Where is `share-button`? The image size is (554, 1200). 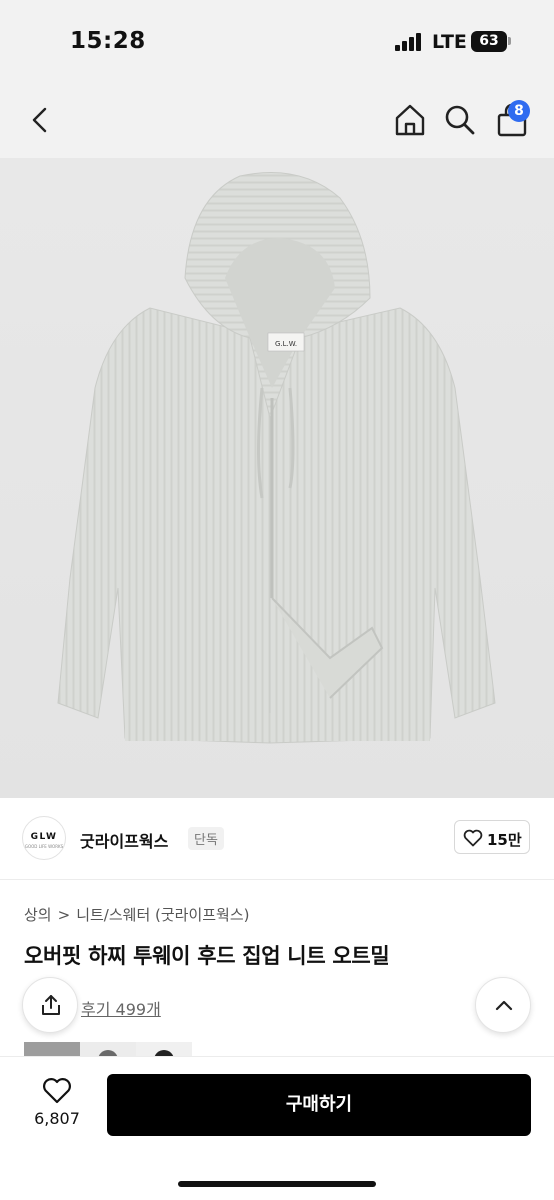
share-button is located at coordinates (50, 1005).